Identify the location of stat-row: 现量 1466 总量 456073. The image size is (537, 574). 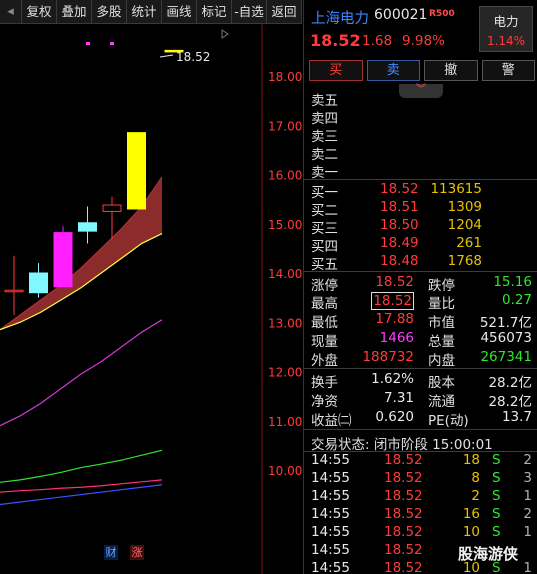
(420, 340).